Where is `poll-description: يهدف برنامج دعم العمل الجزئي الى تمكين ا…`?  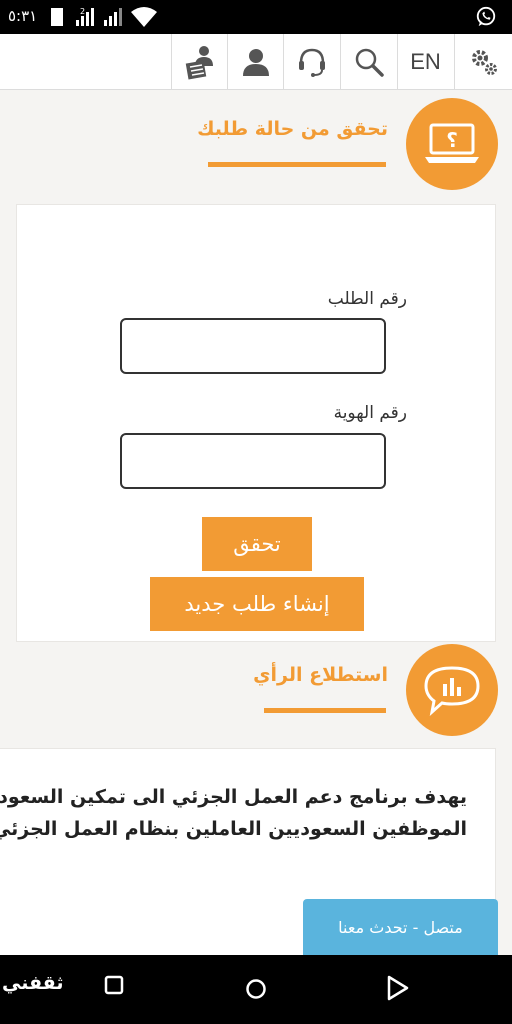
poll-description: يهدف برنامج دعم العمل الجزئي الى تمكين ا… is located at coordinates (233, 813).